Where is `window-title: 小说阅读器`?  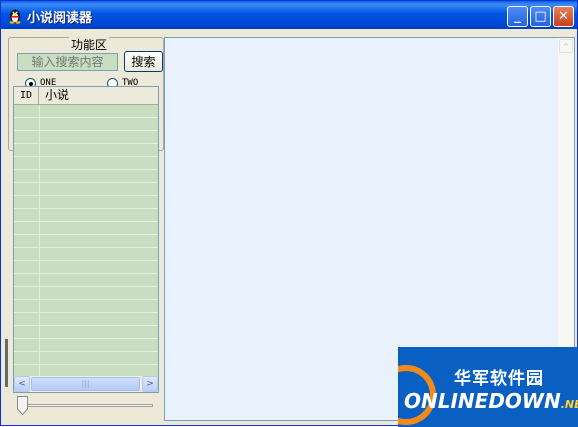
window-title: 小说阅读器 is located at coordinates (60, 18).